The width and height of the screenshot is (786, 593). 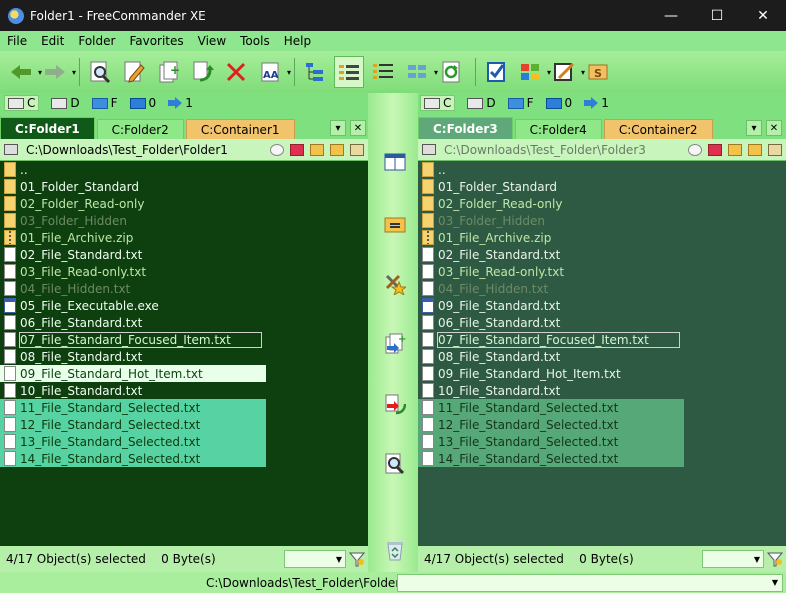 I want to click on rename-button: AA ▾, so click(x=273, y=72).